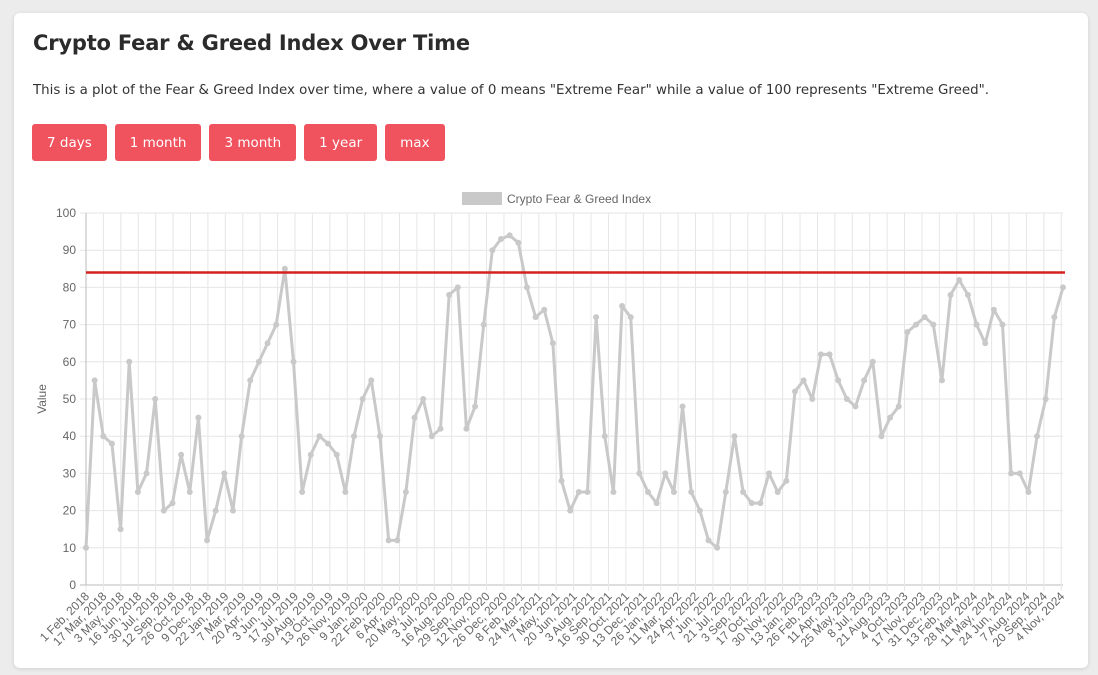 The image size is (1098, 675). I want to click on y-tick-label: 80, so click(70, 287).